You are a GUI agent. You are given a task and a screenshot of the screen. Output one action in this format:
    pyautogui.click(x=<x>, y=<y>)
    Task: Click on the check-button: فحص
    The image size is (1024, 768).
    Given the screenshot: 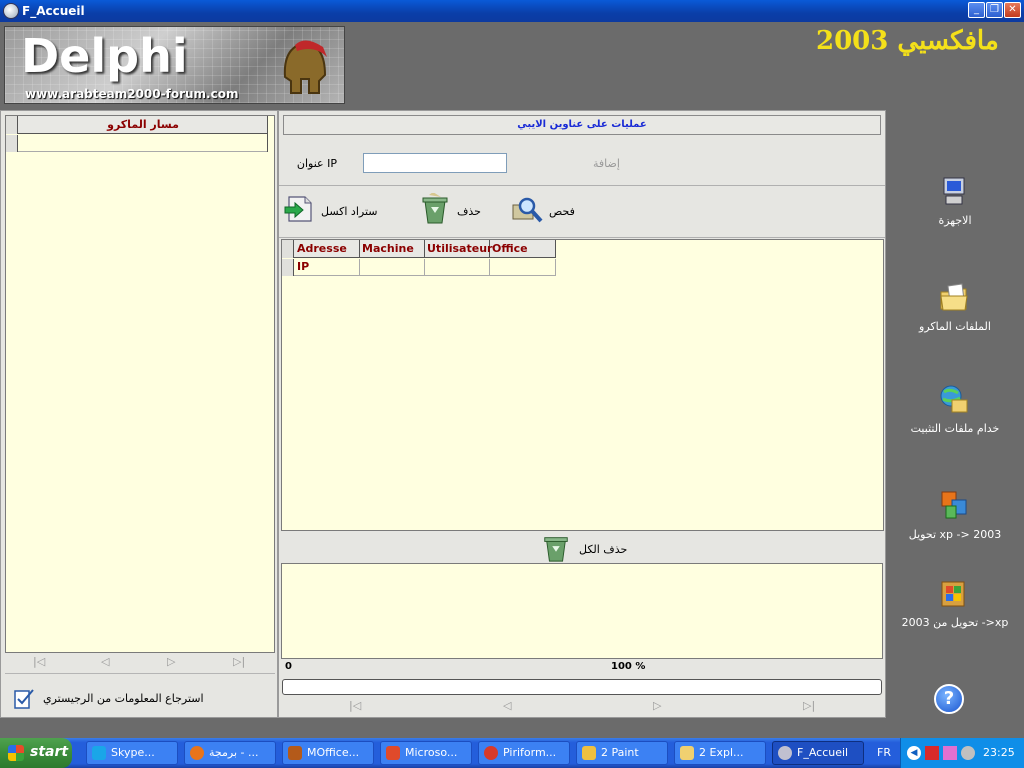 What is the action you would take?
    pyautogui.click(x=551, y=211)
    